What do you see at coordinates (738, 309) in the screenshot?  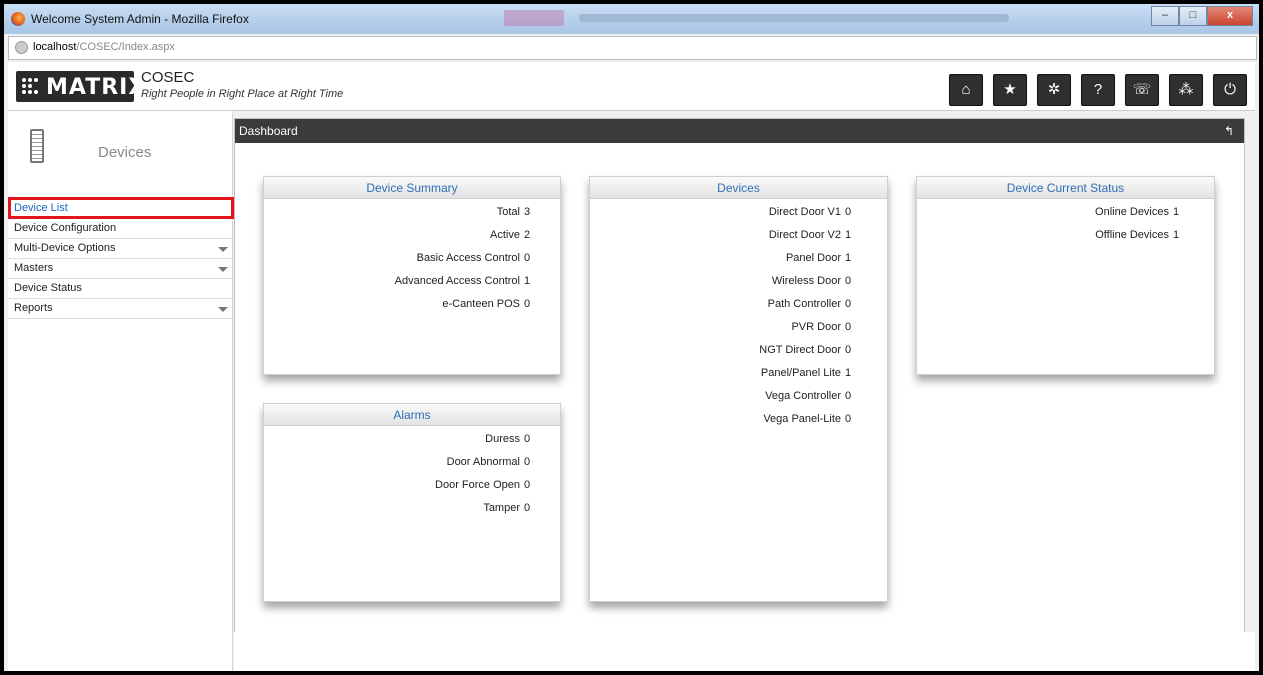 I see `stat-row: Path Controller 0` at bounding box center [738, 309].